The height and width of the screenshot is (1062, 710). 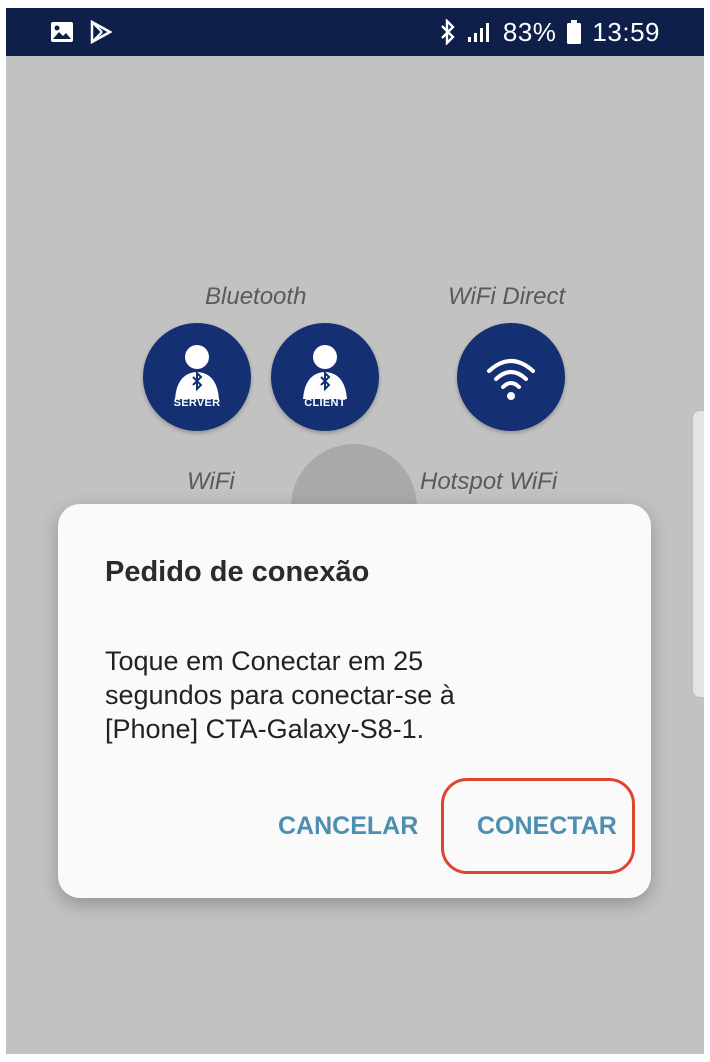 What do you see at coordinates (264, 661) in the screenshot?
I see `message-line: Toque em Conectar em 25` at bounding box center [264, 661].